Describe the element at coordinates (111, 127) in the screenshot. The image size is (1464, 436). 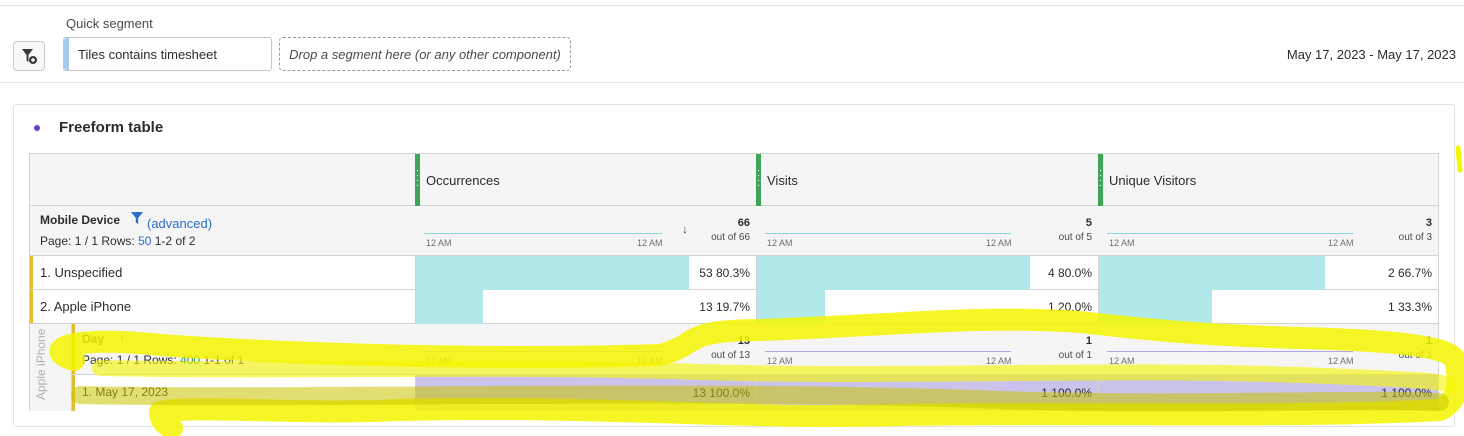
I see `panel-title: Freeform table` at that location.